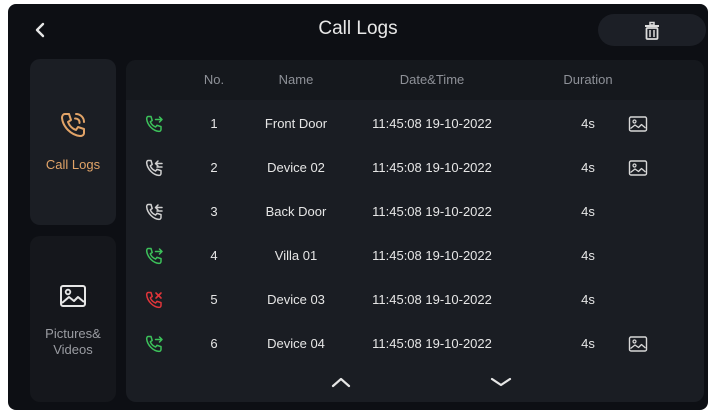 The height and width of the screenshot is (414, 713). I want to click on table-row: 2 Device 02 11:45:08 19-10-2022 4s, so click(415, 169).